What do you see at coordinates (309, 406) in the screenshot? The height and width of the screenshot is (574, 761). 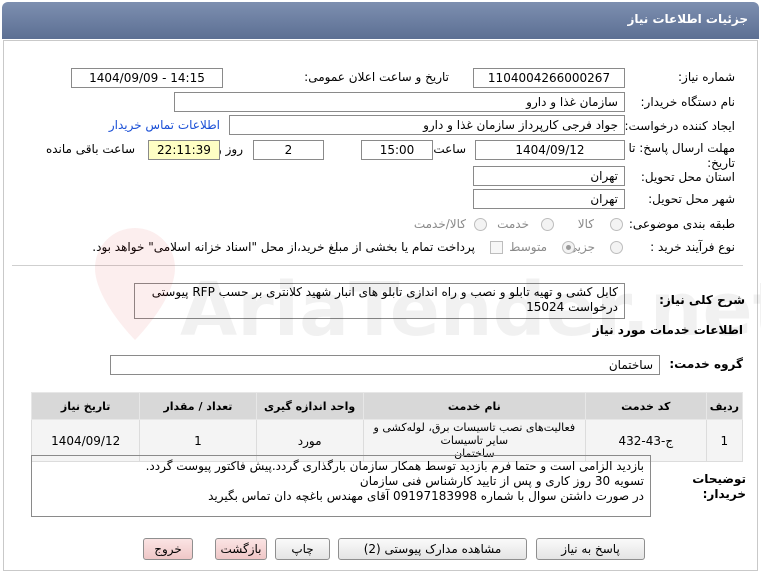 I see `col-unit: واحد اندازه گیری` at bounding box center [309, 406].